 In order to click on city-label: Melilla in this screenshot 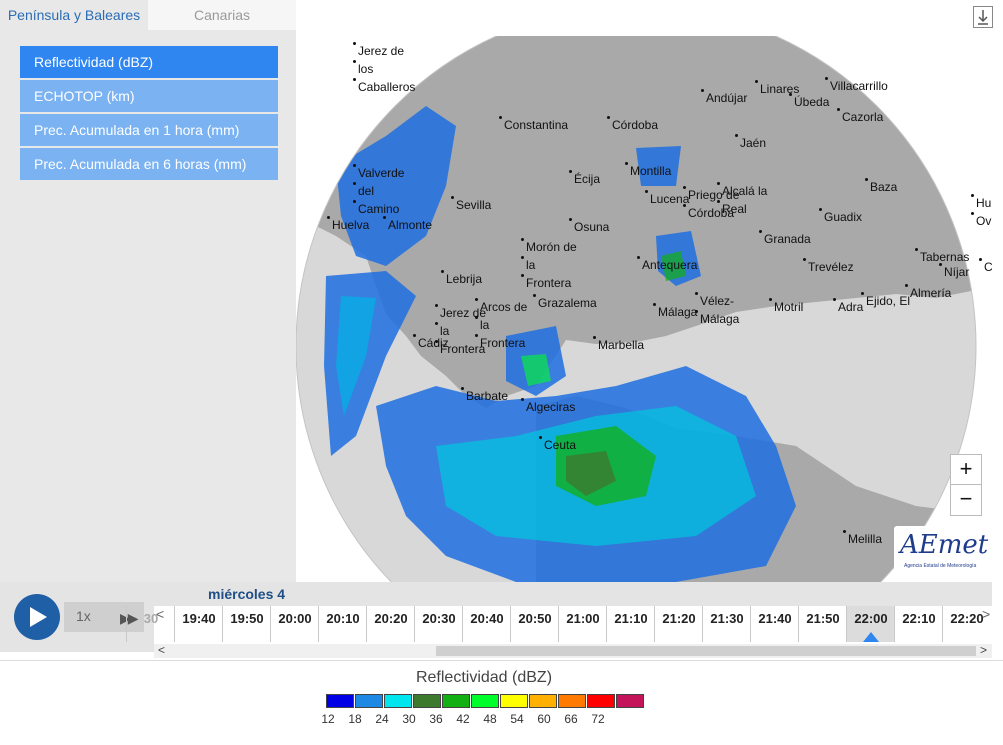, I will do `click(862, 538)`.